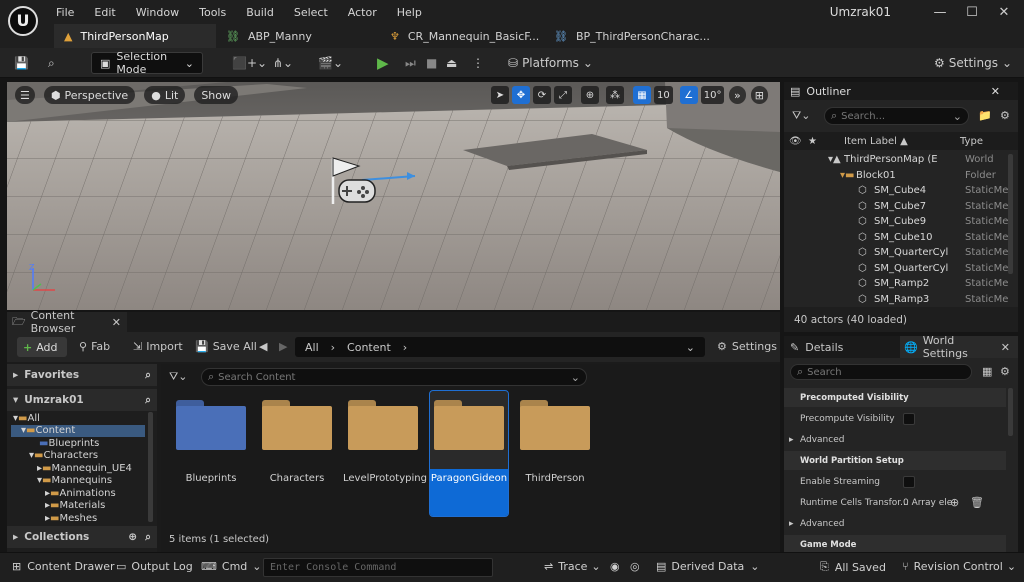 The height and width of the screenshot is (582, 1024). I want to click on breadcrumb-content: Content, so click(369, 347).